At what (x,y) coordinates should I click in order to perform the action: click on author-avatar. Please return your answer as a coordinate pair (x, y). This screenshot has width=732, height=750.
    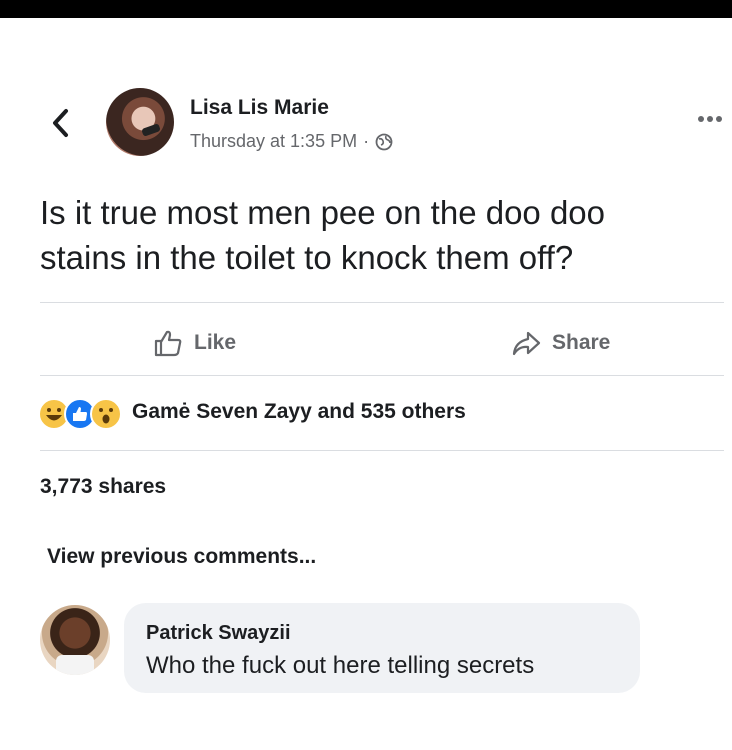
    Looking at the image, I should click on (140, 122).